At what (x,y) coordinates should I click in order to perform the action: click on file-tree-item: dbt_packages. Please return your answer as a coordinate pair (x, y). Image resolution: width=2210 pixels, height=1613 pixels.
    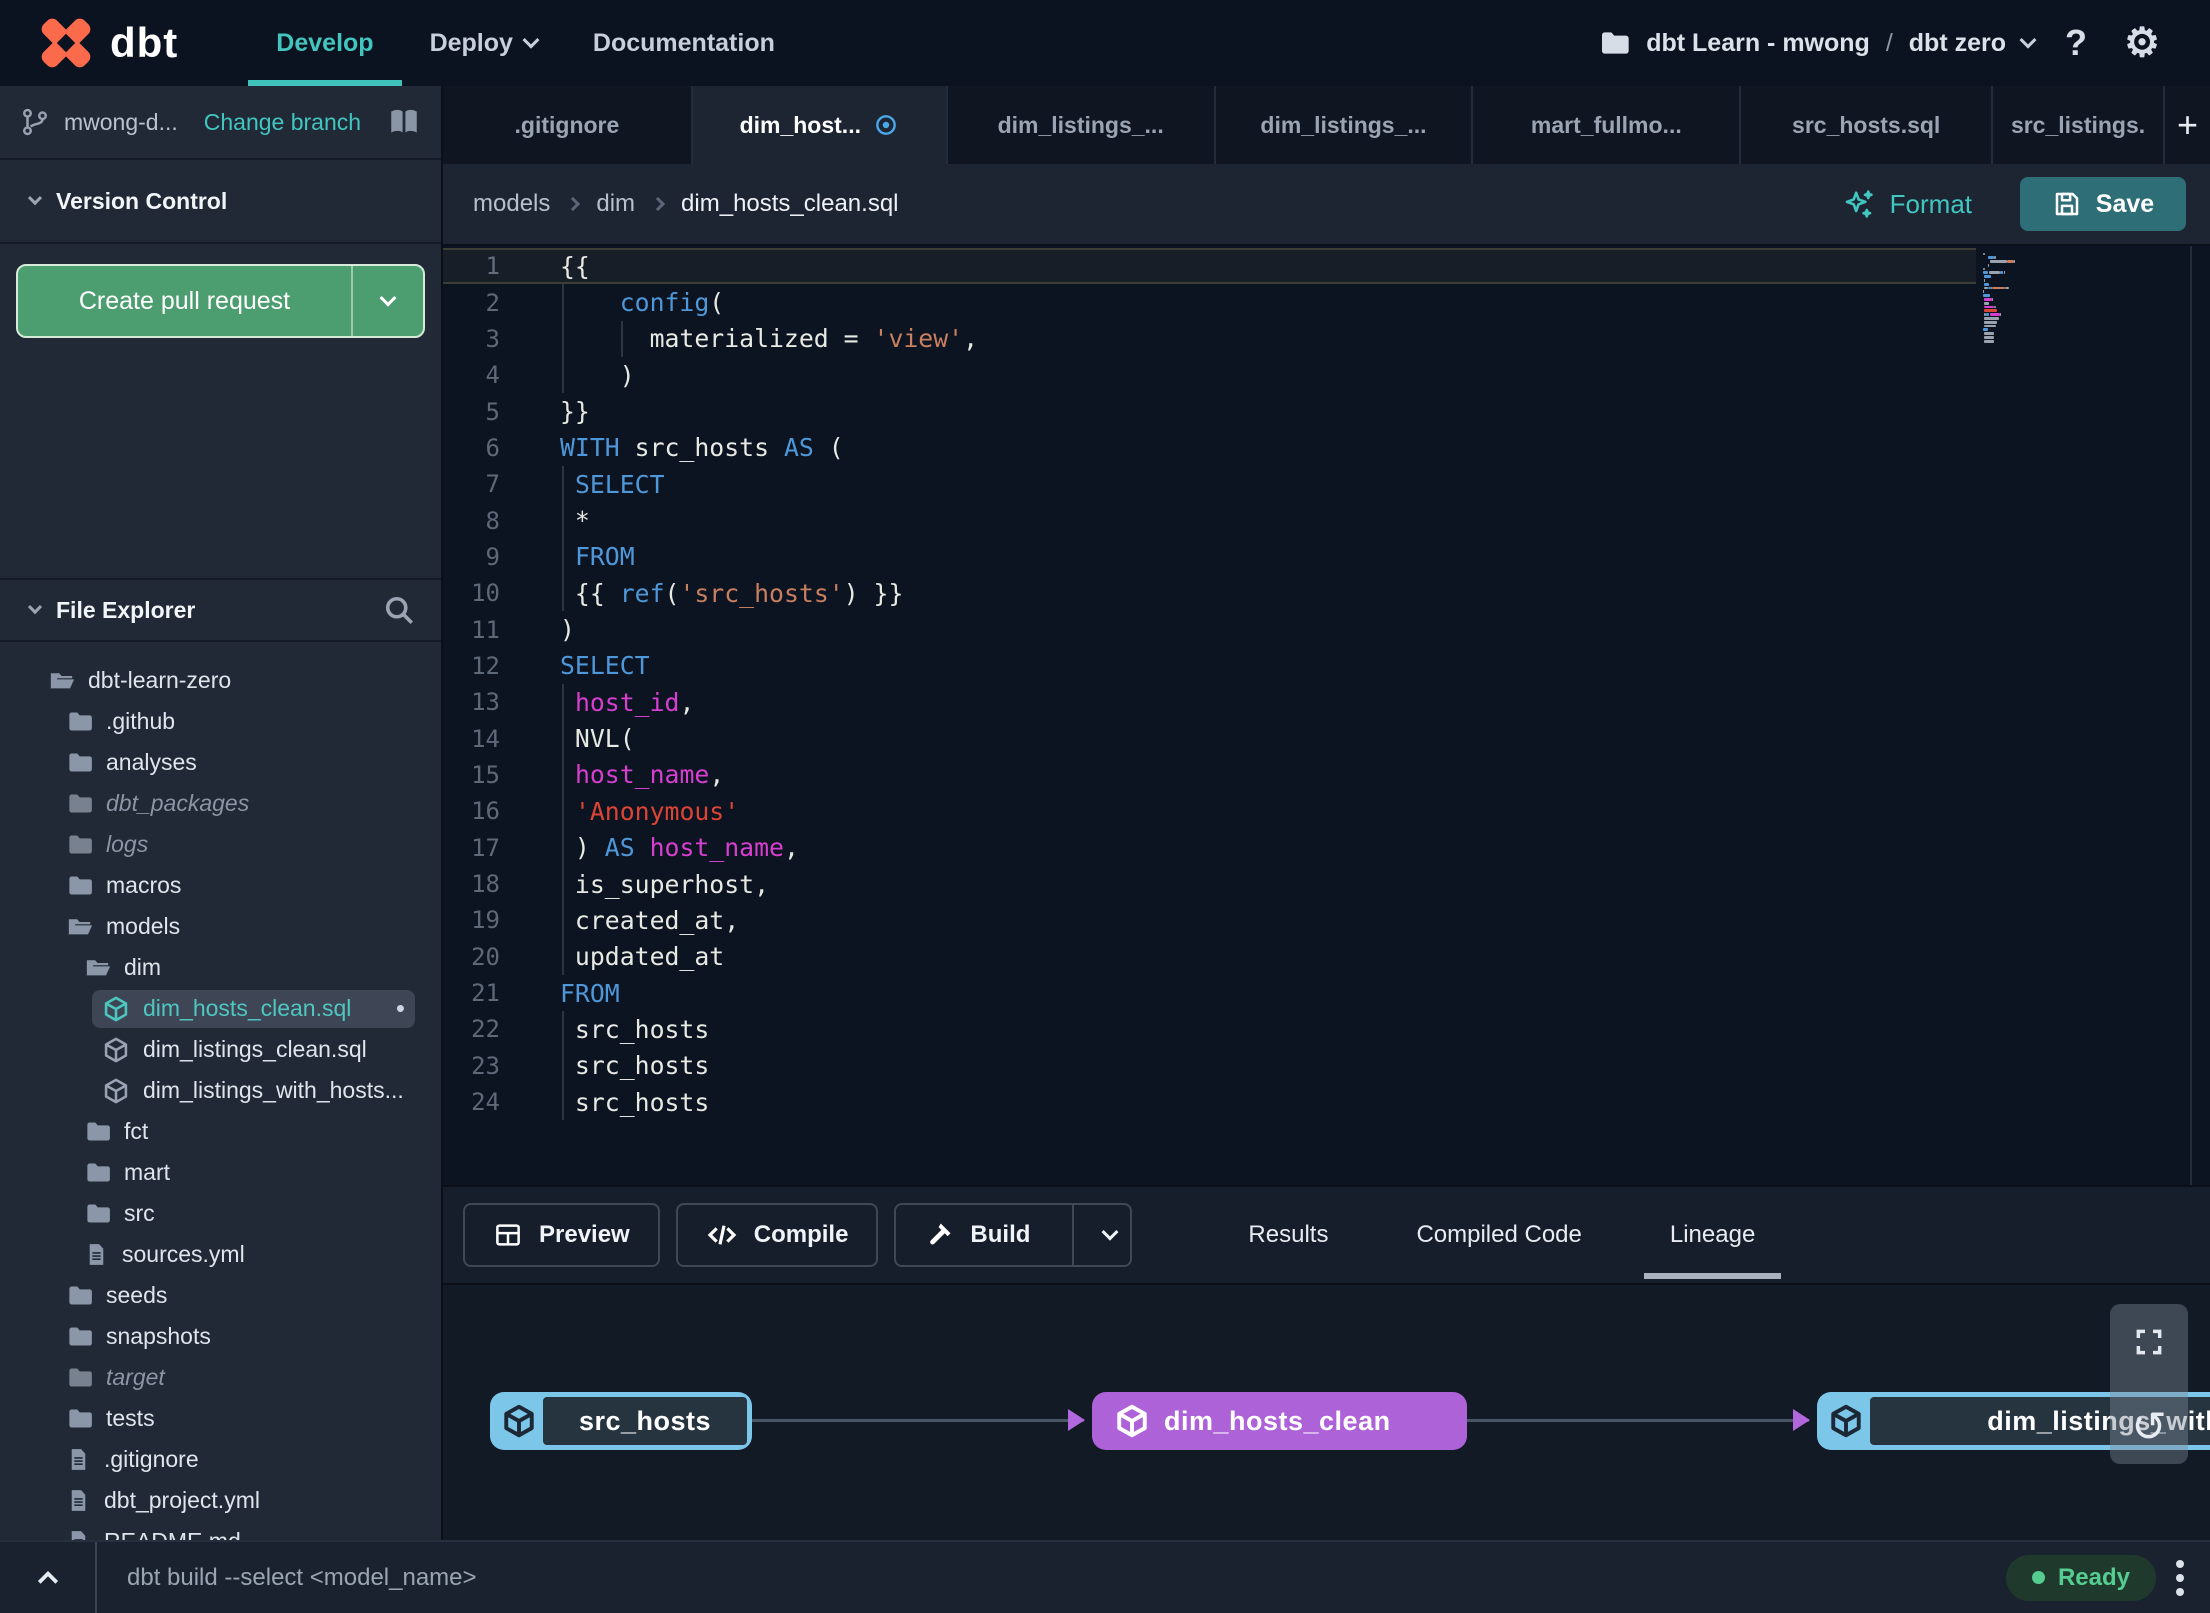
    Looking at the image, I should click on (220, 803).